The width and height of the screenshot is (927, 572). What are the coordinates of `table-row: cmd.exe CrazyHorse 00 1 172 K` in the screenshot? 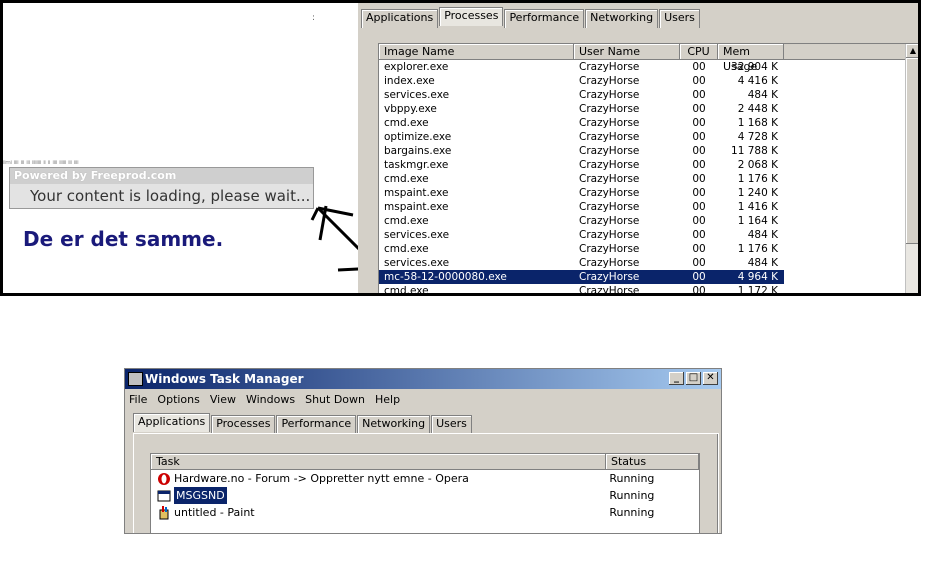 It's located at (648, 289).